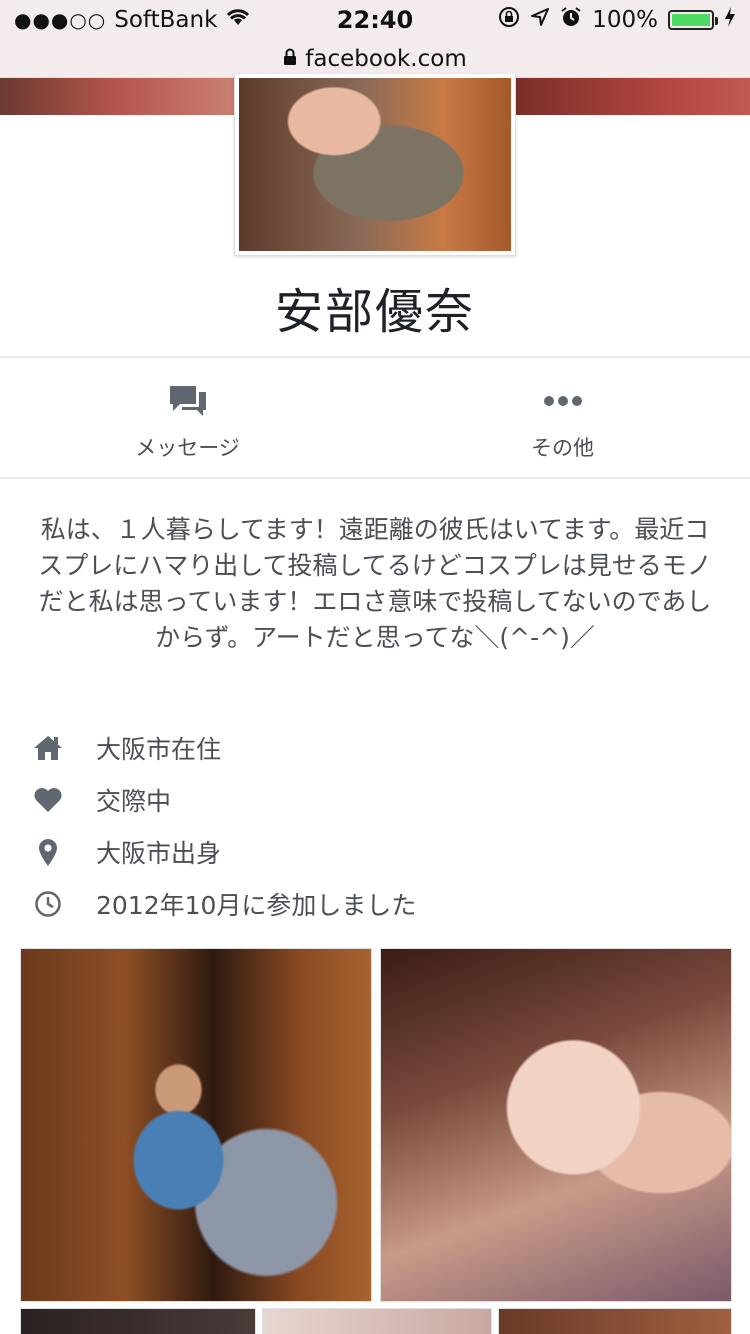 The height and width of the screenshot is (1334, 750). Describe the element at coordinates (256, 905) in the screenshot. I see `info-joined-text: 2012年10月に参加しました` at that location.